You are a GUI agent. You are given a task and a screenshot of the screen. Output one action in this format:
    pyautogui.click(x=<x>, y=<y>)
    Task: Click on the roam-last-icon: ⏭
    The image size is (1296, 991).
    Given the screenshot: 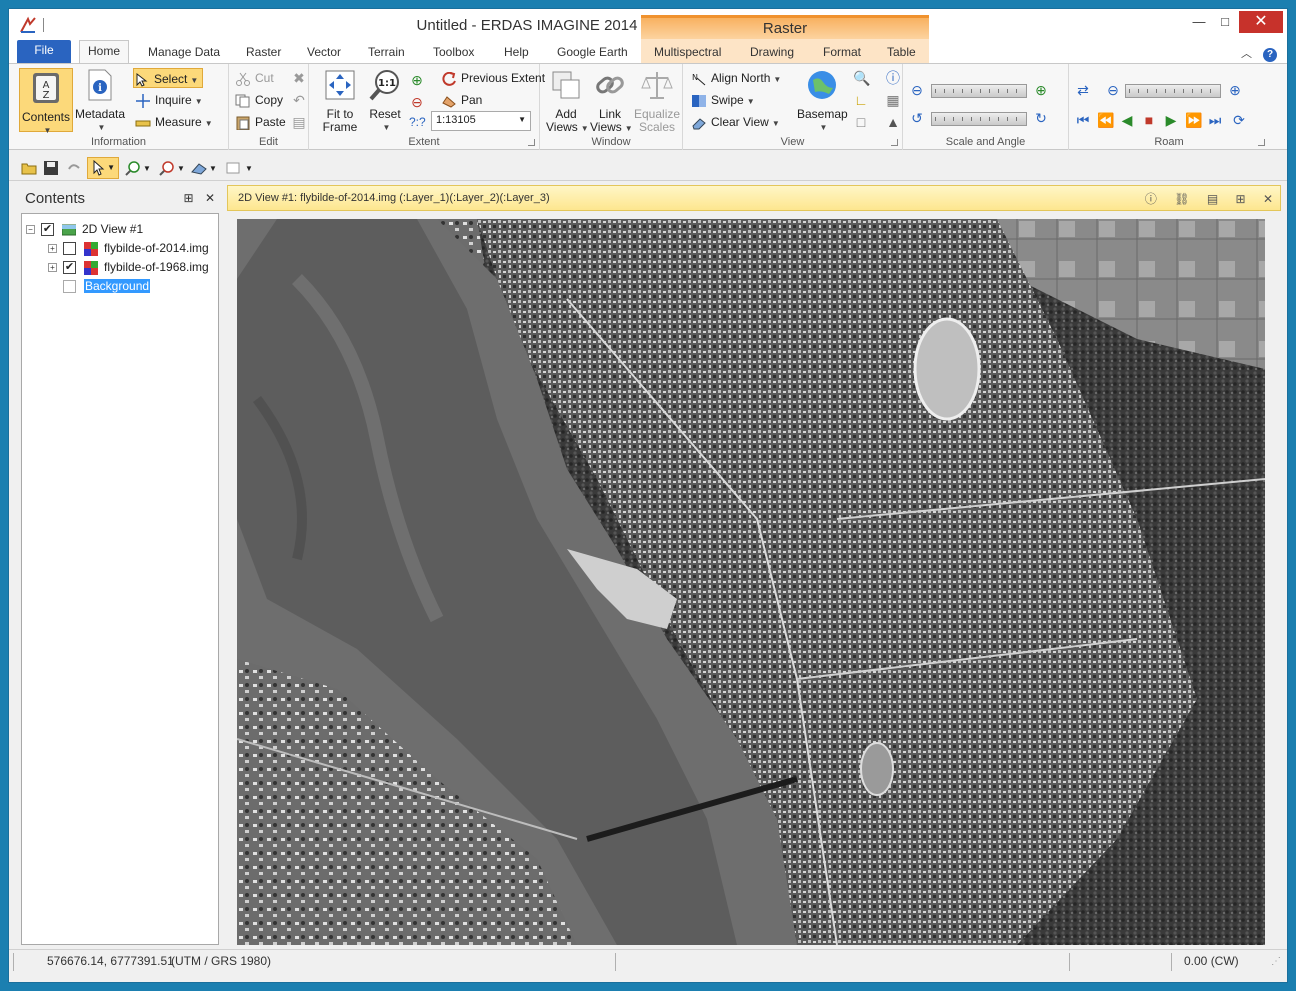 What is the action you would take?
    pyautogui.click(x=1215, y=120)
    